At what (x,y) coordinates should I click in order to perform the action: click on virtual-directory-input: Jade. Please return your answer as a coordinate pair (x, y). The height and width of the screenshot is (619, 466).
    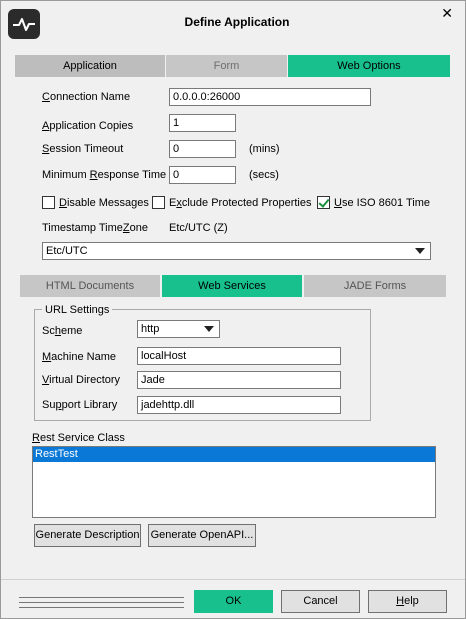
    Looking at the image, I should click on (239, 380).